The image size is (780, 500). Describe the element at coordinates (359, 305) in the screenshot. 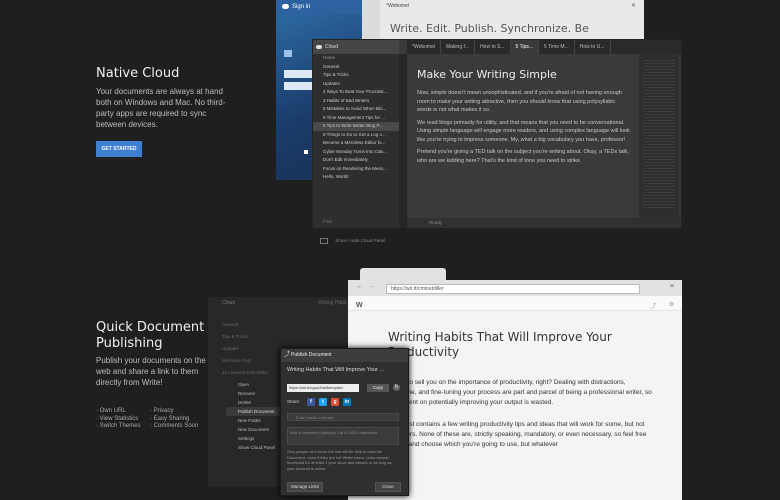

I see `write-logo-icon: W` at that location.